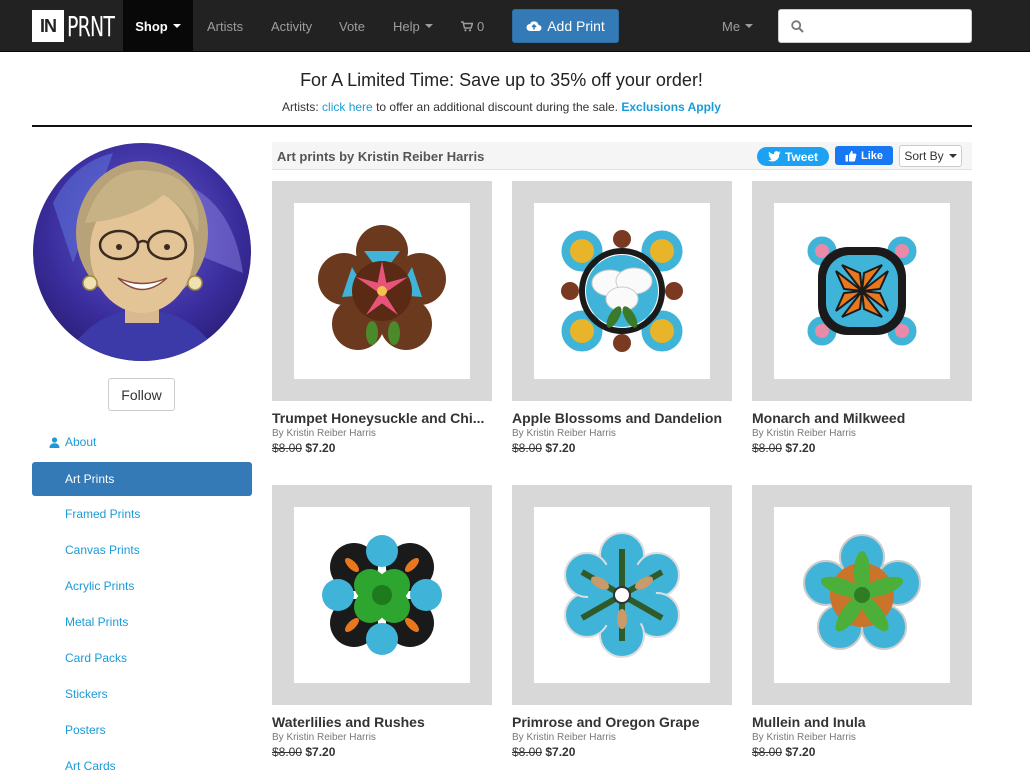 Image resolution: width=1030 pixels, height=779 pixels. What do you see at coordinates (142, 622) in the screenshot?
I see `sidebar-item-metal-prints: Metal Prints` at bounding box center [142, 622].